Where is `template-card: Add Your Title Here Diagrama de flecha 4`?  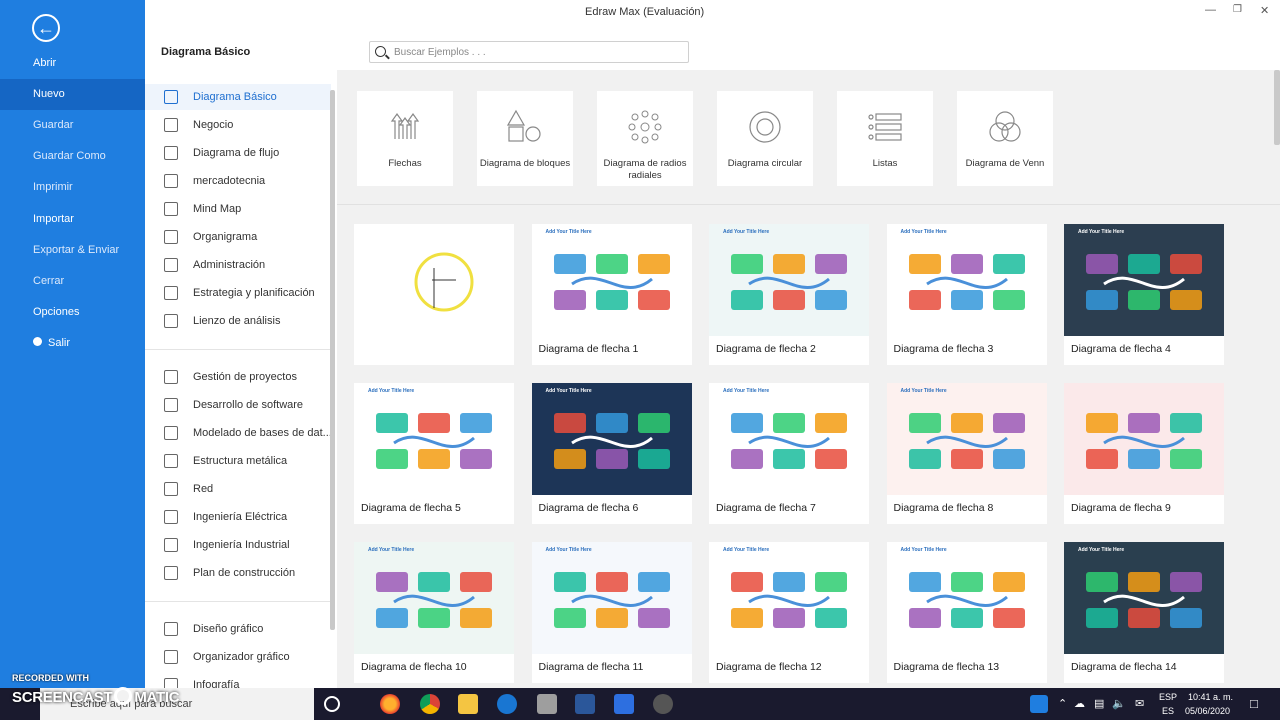
template-card: Add Your Title Here Diagrama de flecha 4 is located at coordinates (1144, 294).